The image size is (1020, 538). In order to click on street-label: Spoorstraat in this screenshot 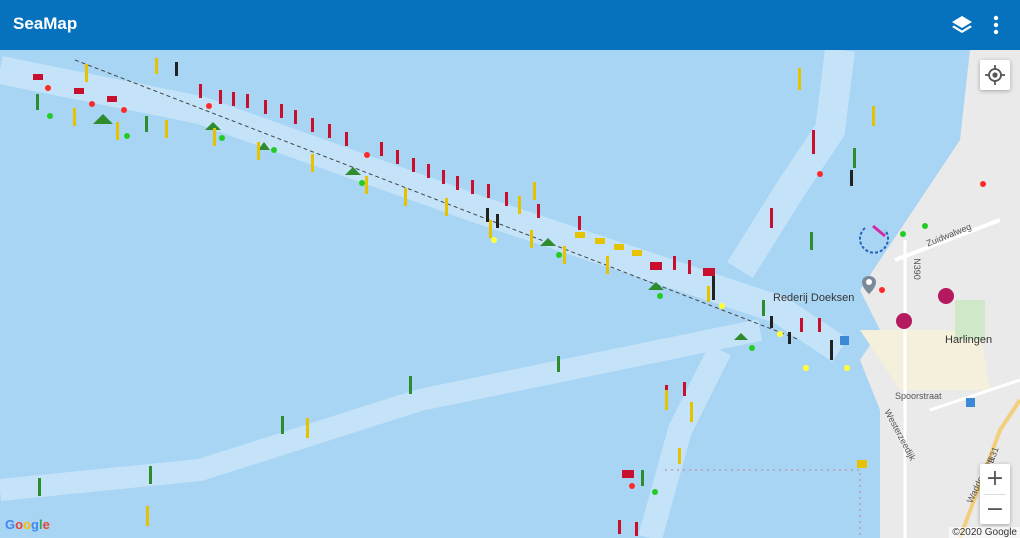, I will do `click(918, 396)`.